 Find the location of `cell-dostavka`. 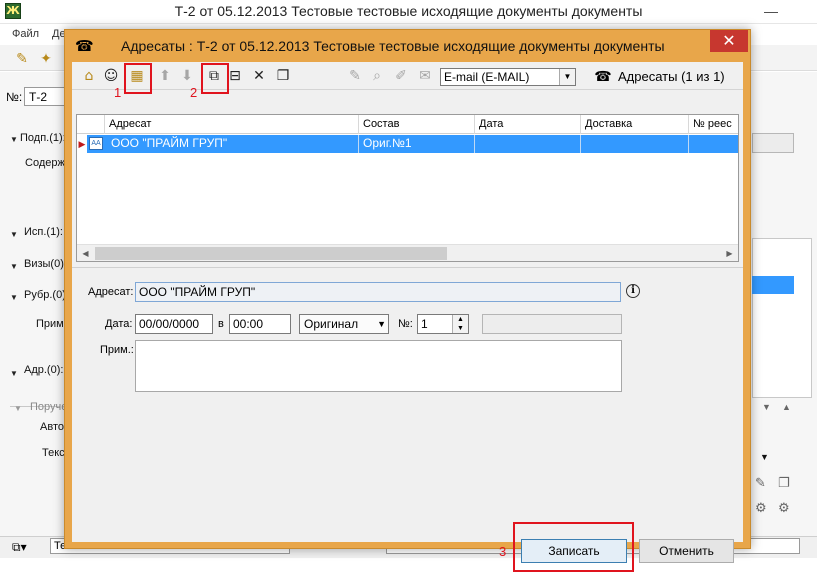

cell-dostavka is located at coordinates (635, 144).